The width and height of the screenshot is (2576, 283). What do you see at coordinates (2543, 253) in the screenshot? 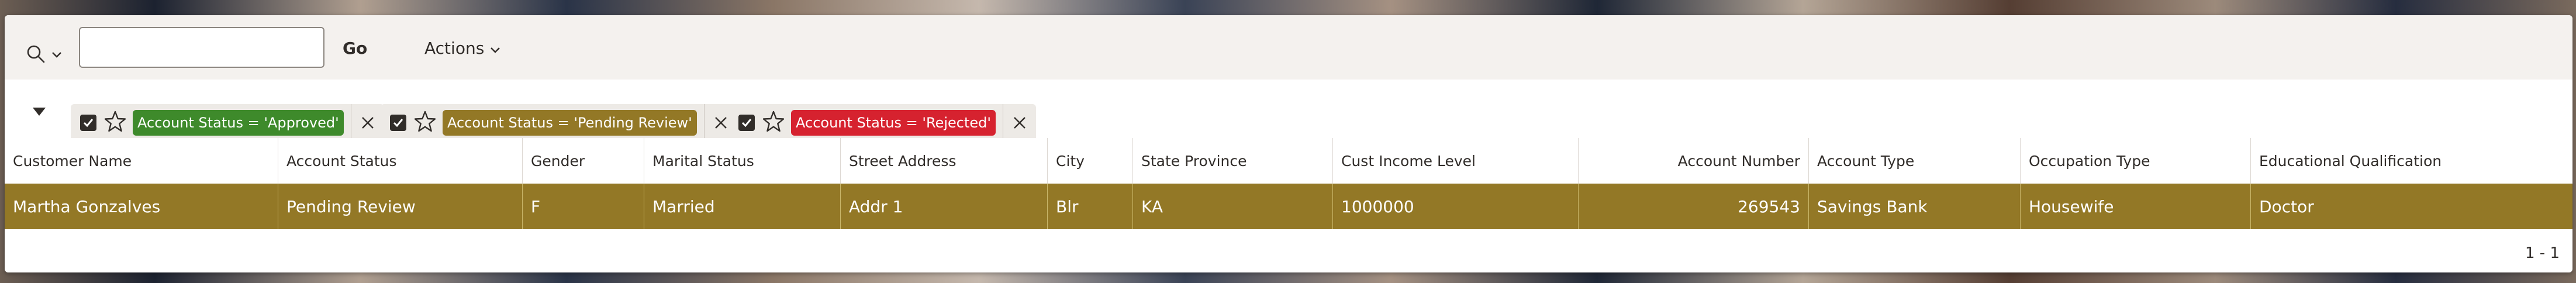
I see `pagination-label: 1 - 1` at bounding box center [2543, 253].